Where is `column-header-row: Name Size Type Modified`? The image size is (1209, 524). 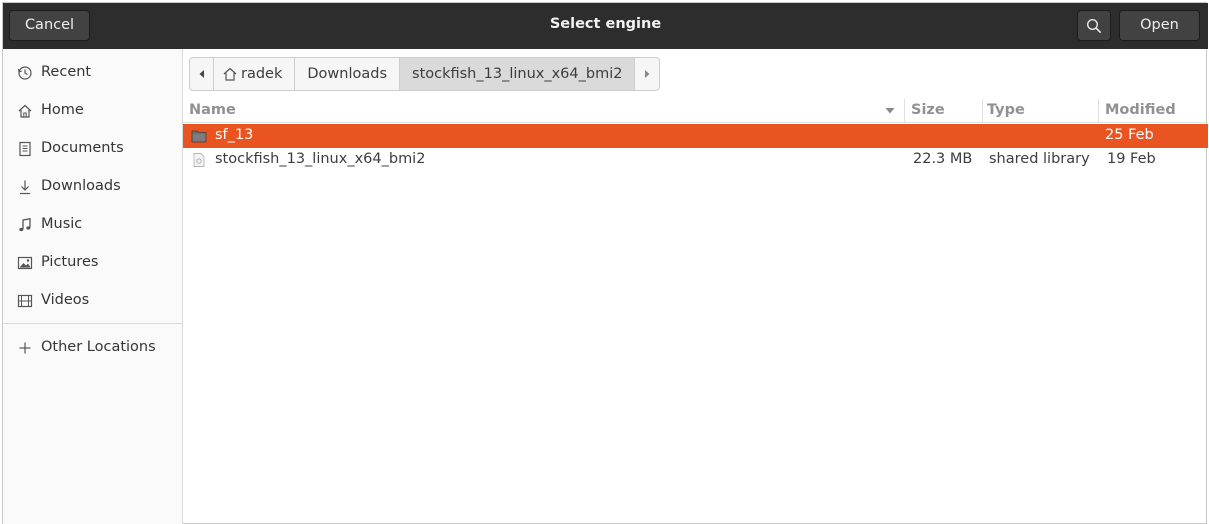 column-header-row: Name Size Type Modified is located at coordinates (695, 111).